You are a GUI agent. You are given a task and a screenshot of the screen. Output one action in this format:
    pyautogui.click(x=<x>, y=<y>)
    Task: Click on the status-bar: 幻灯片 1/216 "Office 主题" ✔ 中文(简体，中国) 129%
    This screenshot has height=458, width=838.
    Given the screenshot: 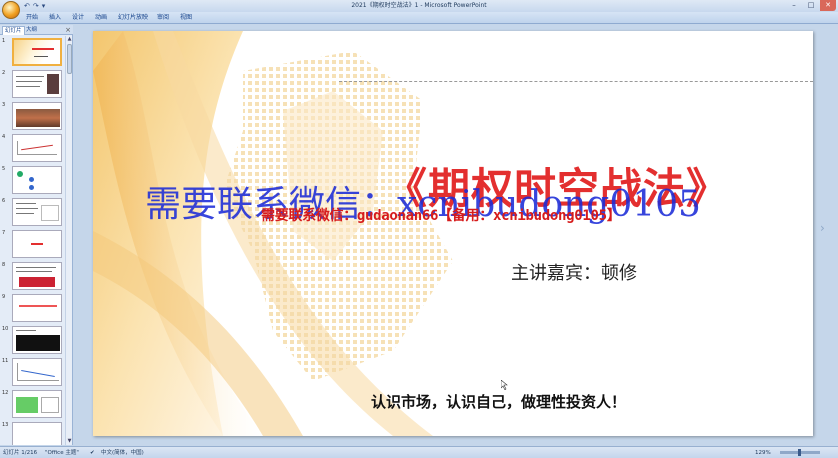 What is the action you would take?
    pyautogui.click(x=419, y=452)
    